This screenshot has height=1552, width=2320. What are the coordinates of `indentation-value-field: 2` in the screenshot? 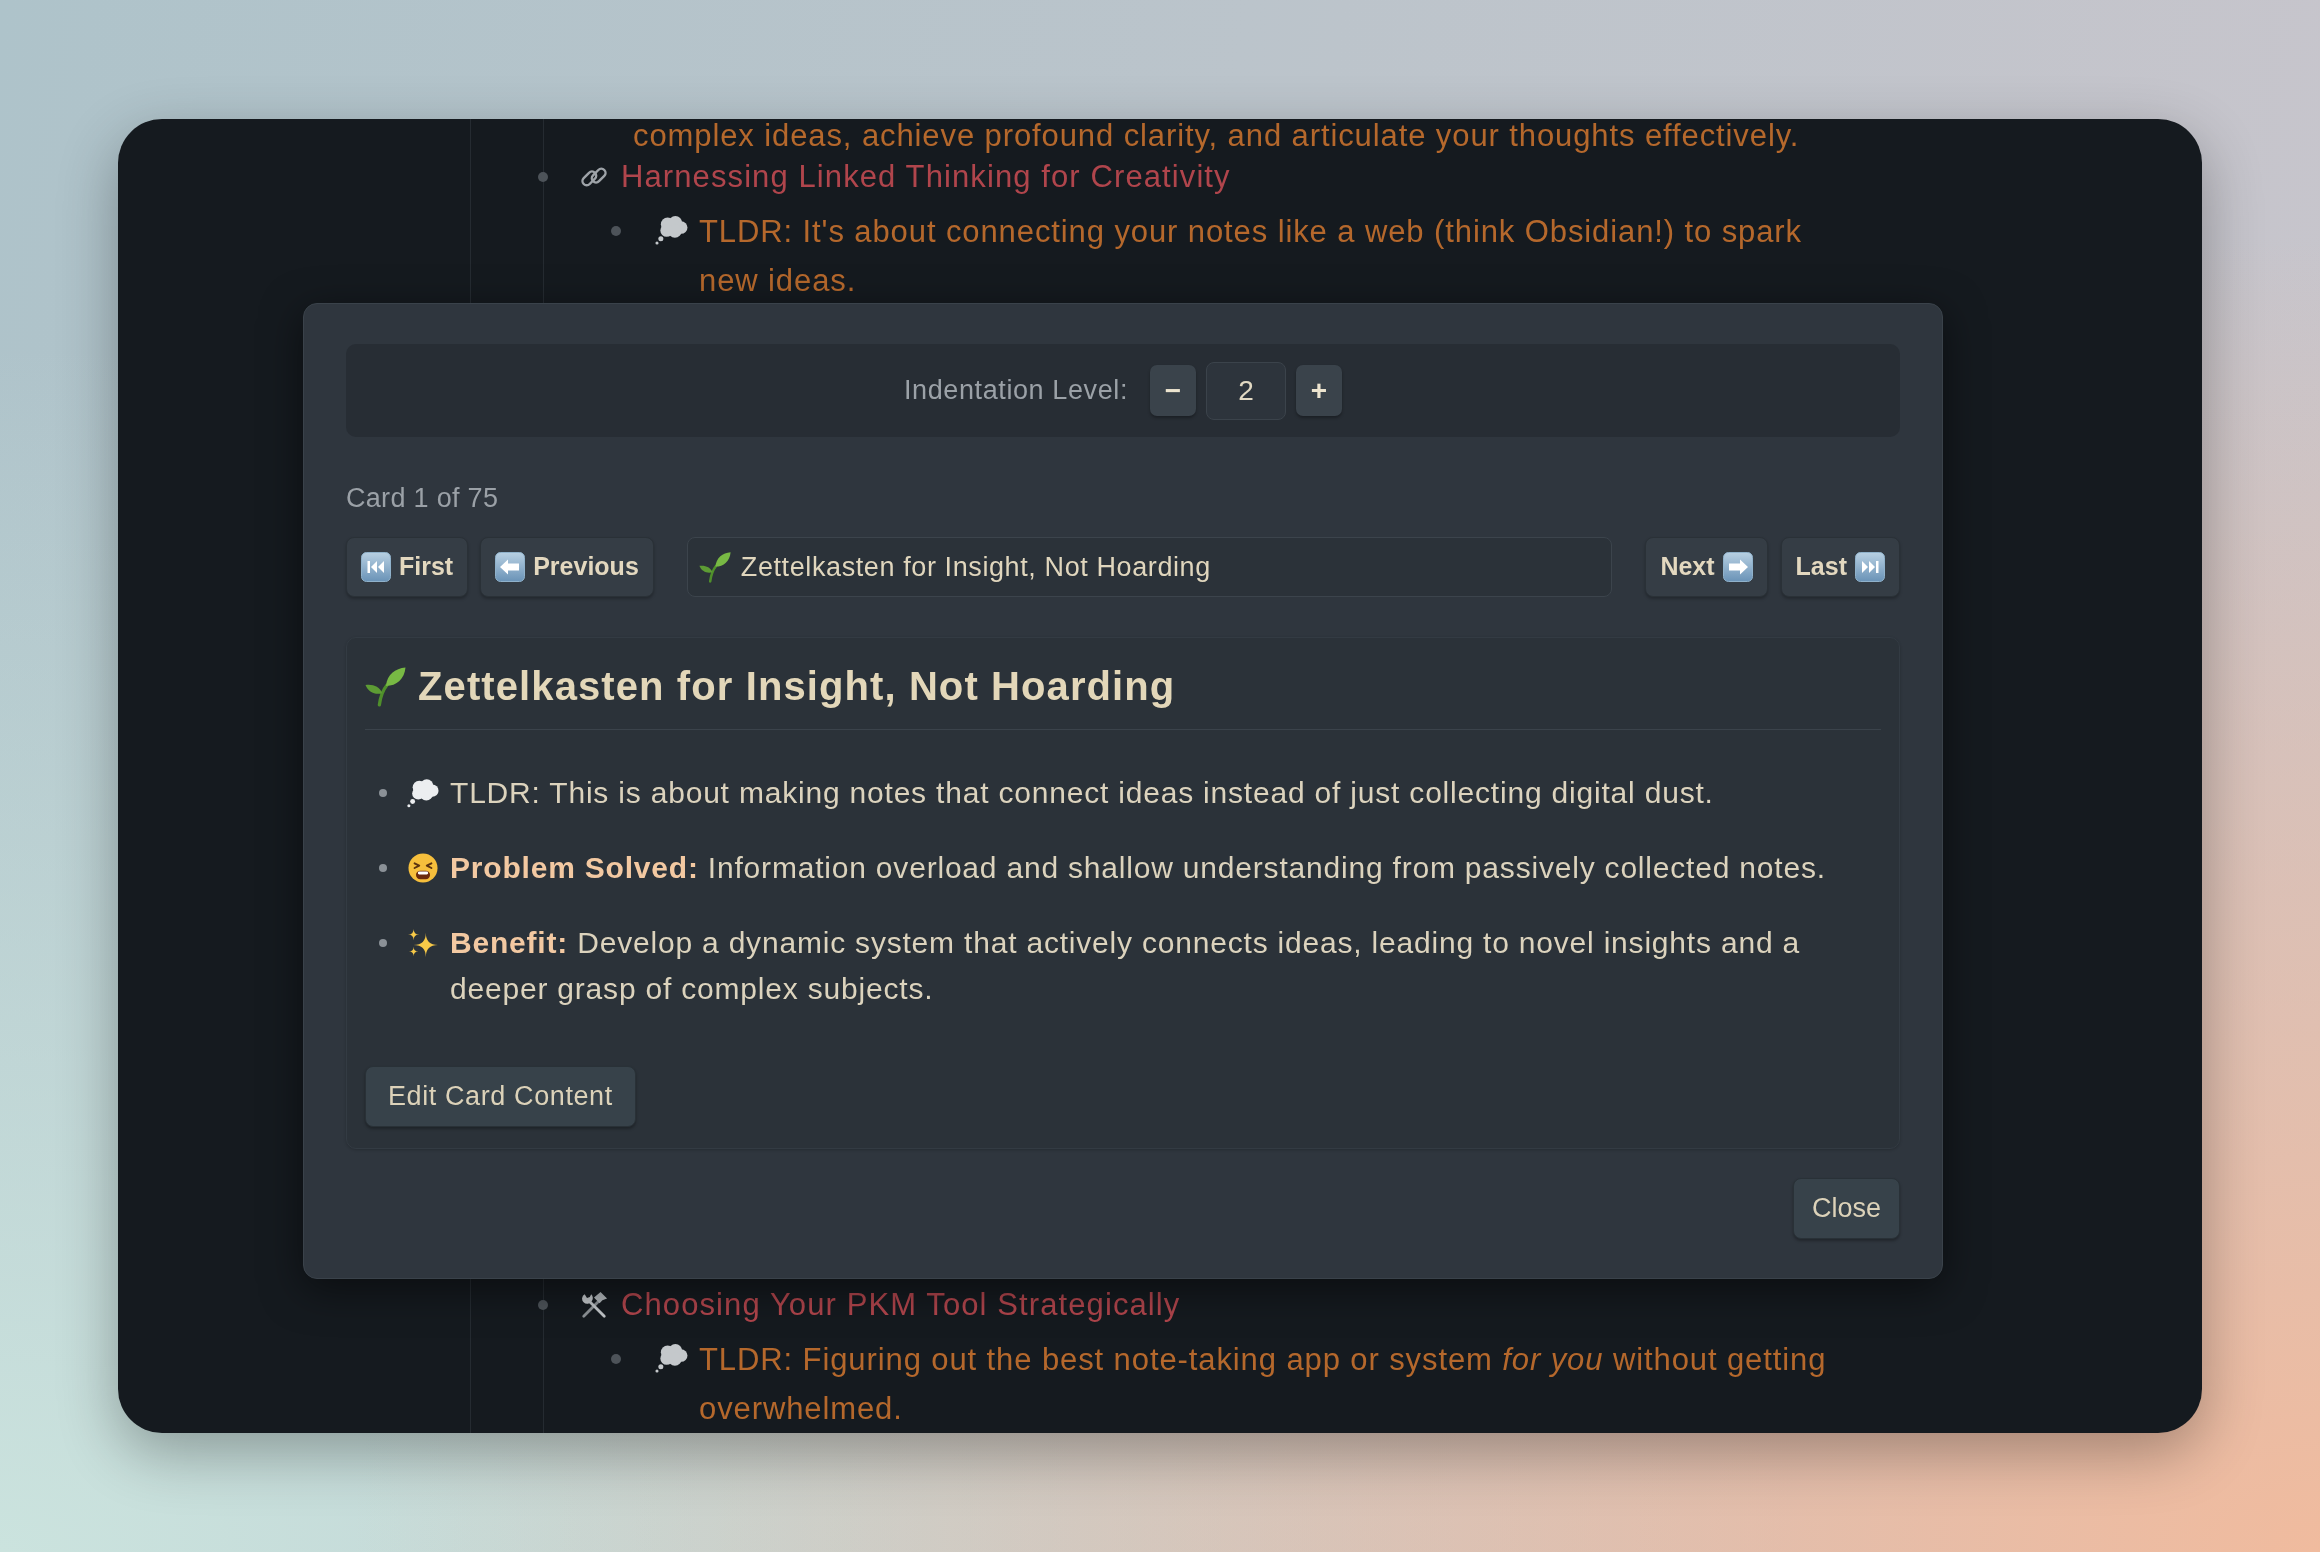 It's located at (1246, 390).